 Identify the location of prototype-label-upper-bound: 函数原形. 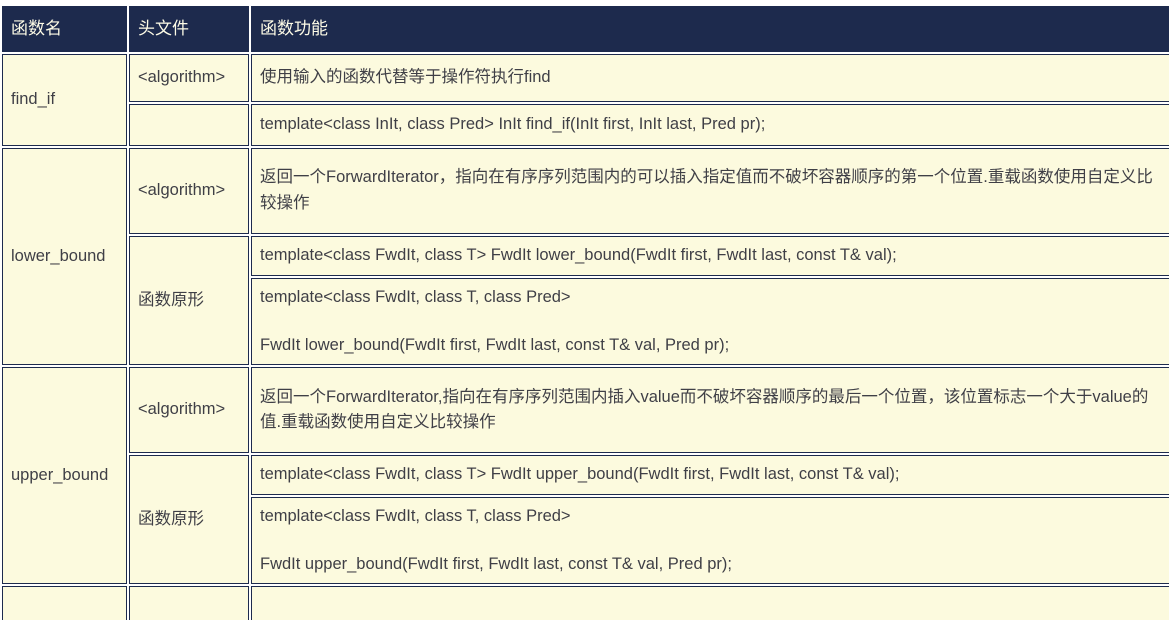
(189, 520).